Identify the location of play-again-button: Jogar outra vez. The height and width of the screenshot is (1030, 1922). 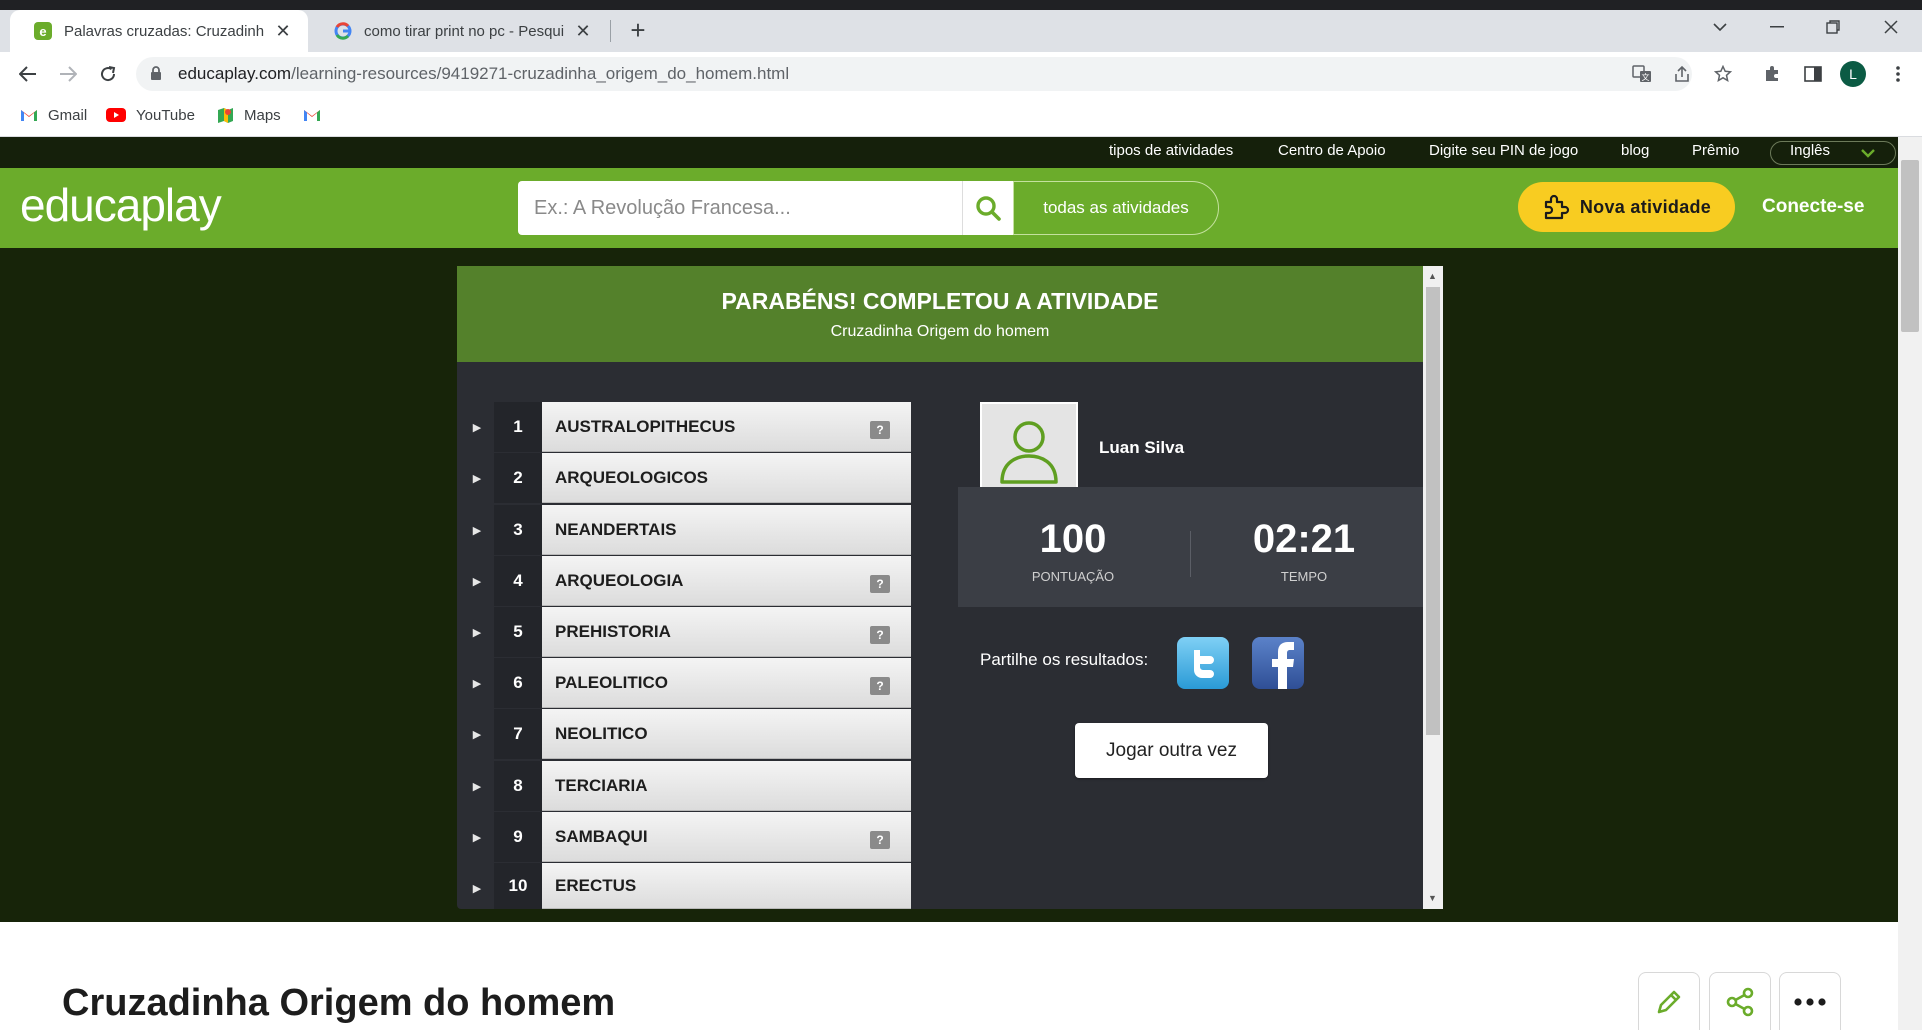
(1171, 750).